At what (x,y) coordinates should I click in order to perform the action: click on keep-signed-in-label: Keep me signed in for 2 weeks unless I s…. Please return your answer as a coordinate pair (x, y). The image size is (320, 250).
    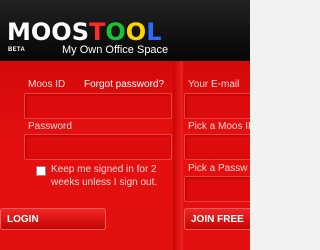
    Looking at the image, I should click on (104, 176).